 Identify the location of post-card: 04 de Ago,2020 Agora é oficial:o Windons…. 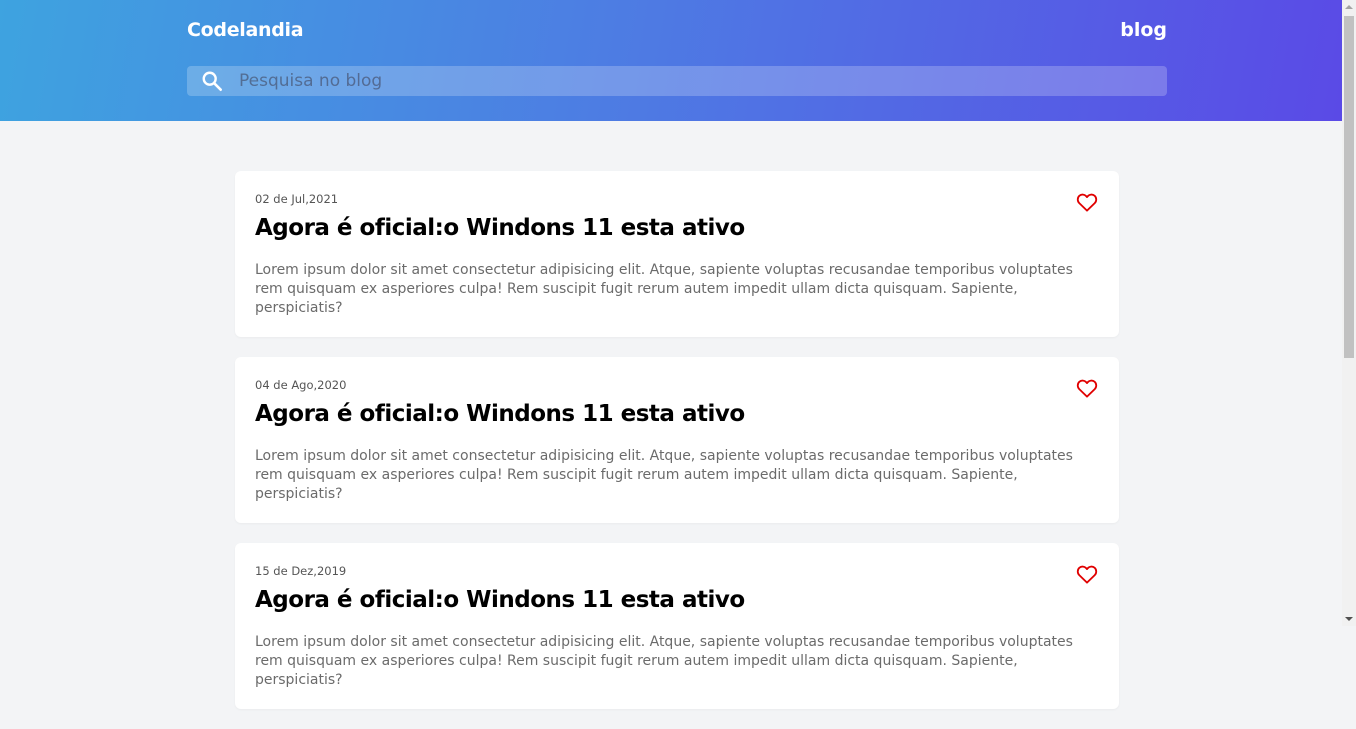
(677, 440).